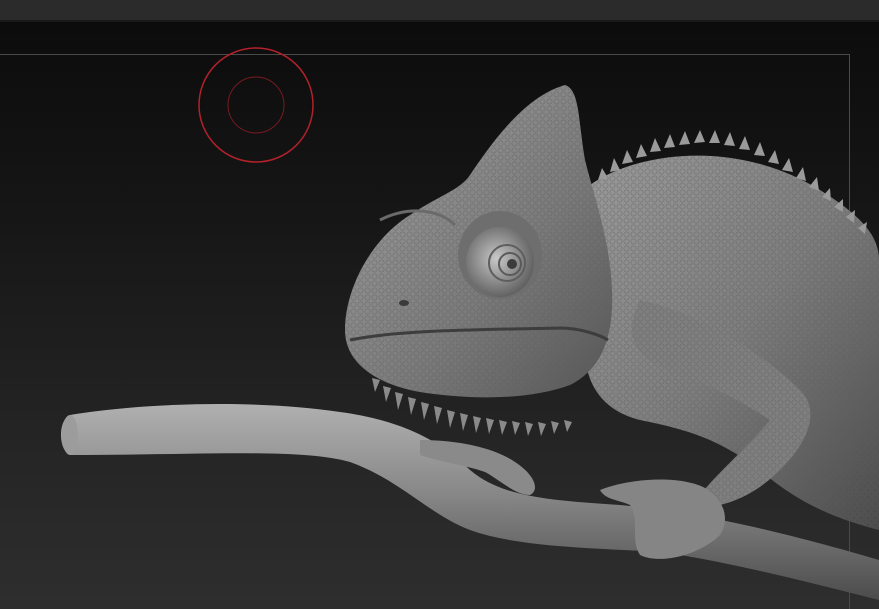 This screenshot has height=609, width=879. What do you see at coordinates (500, 255) in the screenshot?
I see `chameleon-eye` at bounding box center [500, 255].